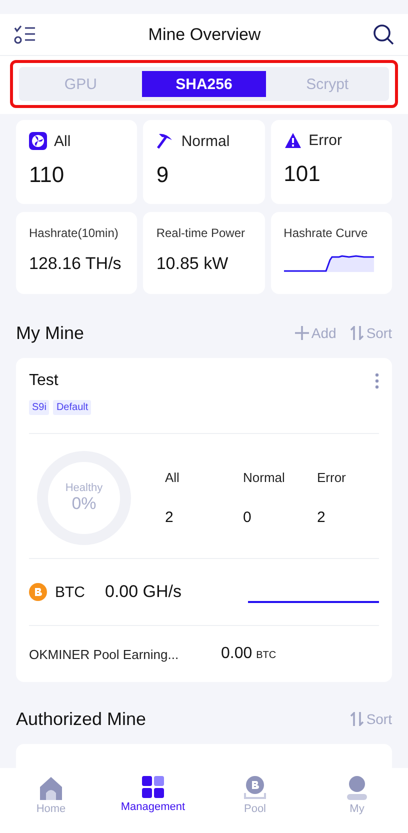  I want to click on section-title: Authorized Mine, so click(81, 719).